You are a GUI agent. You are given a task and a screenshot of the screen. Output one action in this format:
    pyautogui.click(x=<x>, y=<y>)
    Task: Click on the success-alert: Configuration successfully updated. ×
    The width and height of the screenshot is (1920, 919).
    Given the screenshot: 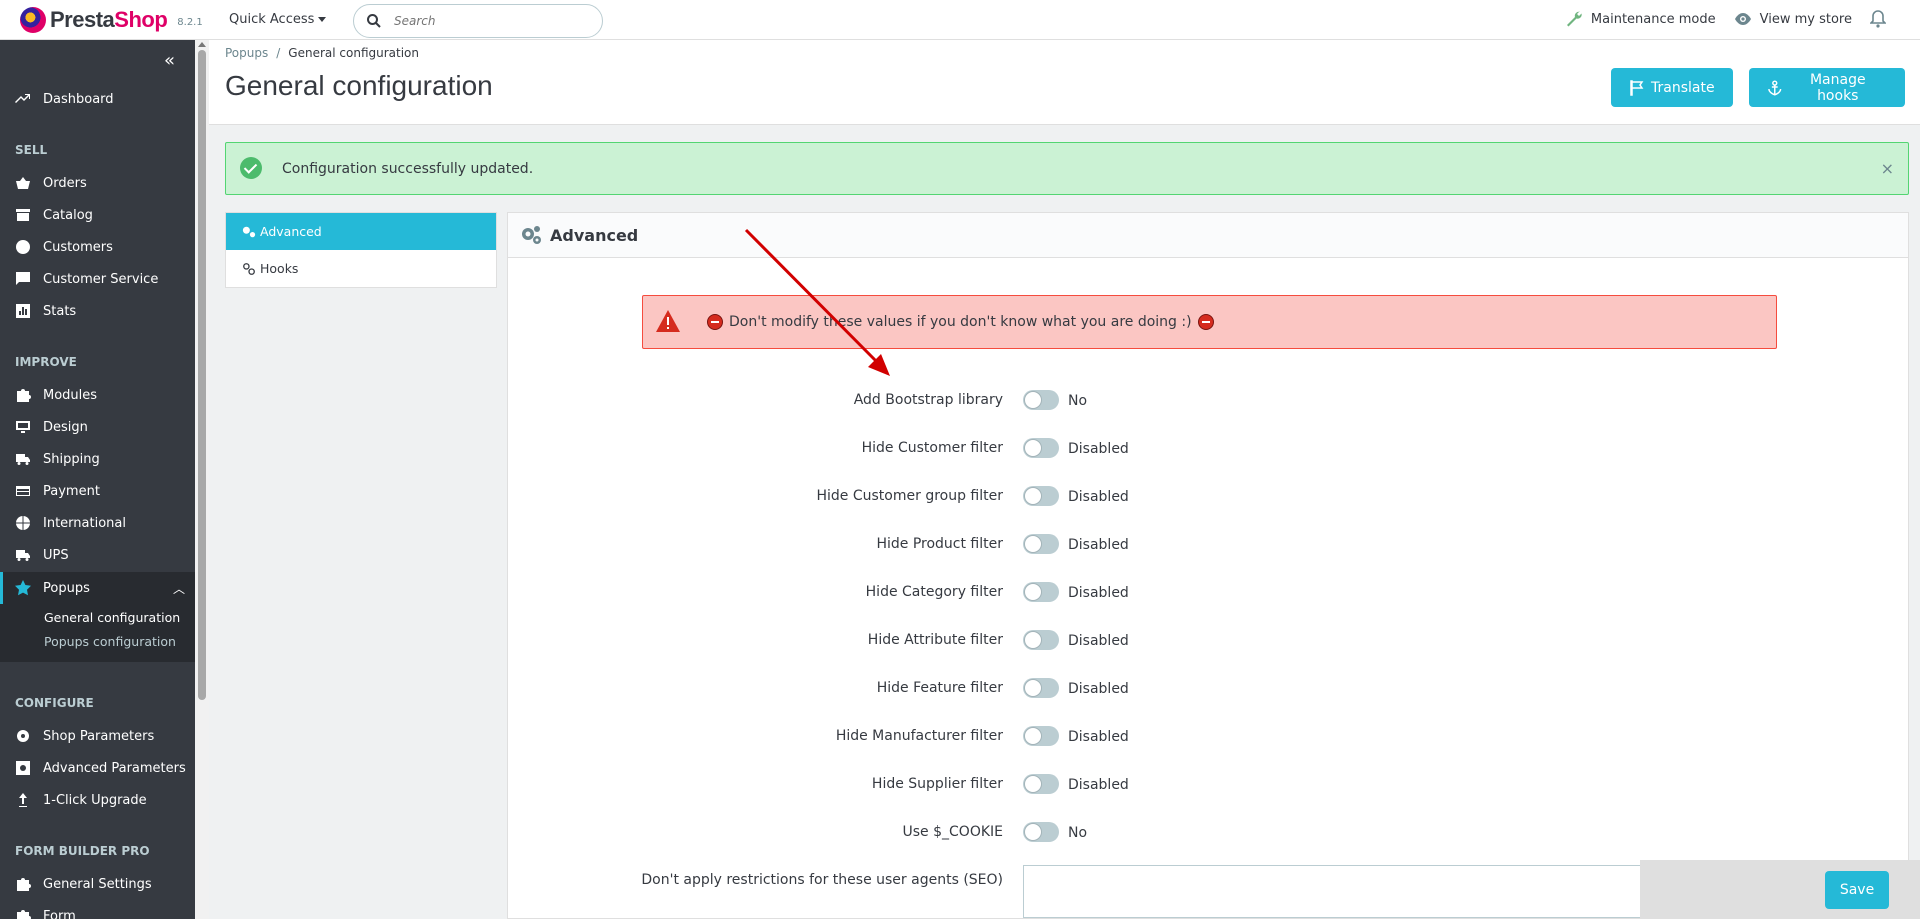 What is the action you would take?
    pyautogui.click(x=1067, y=168)
    